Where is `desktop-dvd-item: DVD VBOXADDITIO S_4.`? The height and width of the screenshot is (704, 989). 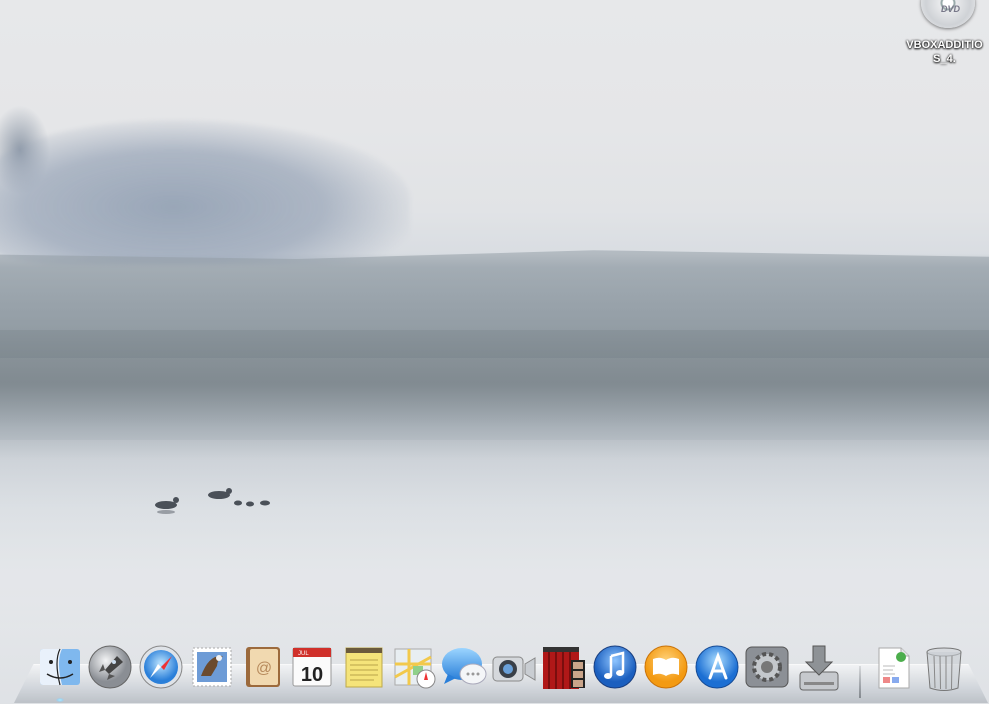 desktop-dvd-item: DVD VBOXADDITIO S_4. is located at coordinates (944, 36).